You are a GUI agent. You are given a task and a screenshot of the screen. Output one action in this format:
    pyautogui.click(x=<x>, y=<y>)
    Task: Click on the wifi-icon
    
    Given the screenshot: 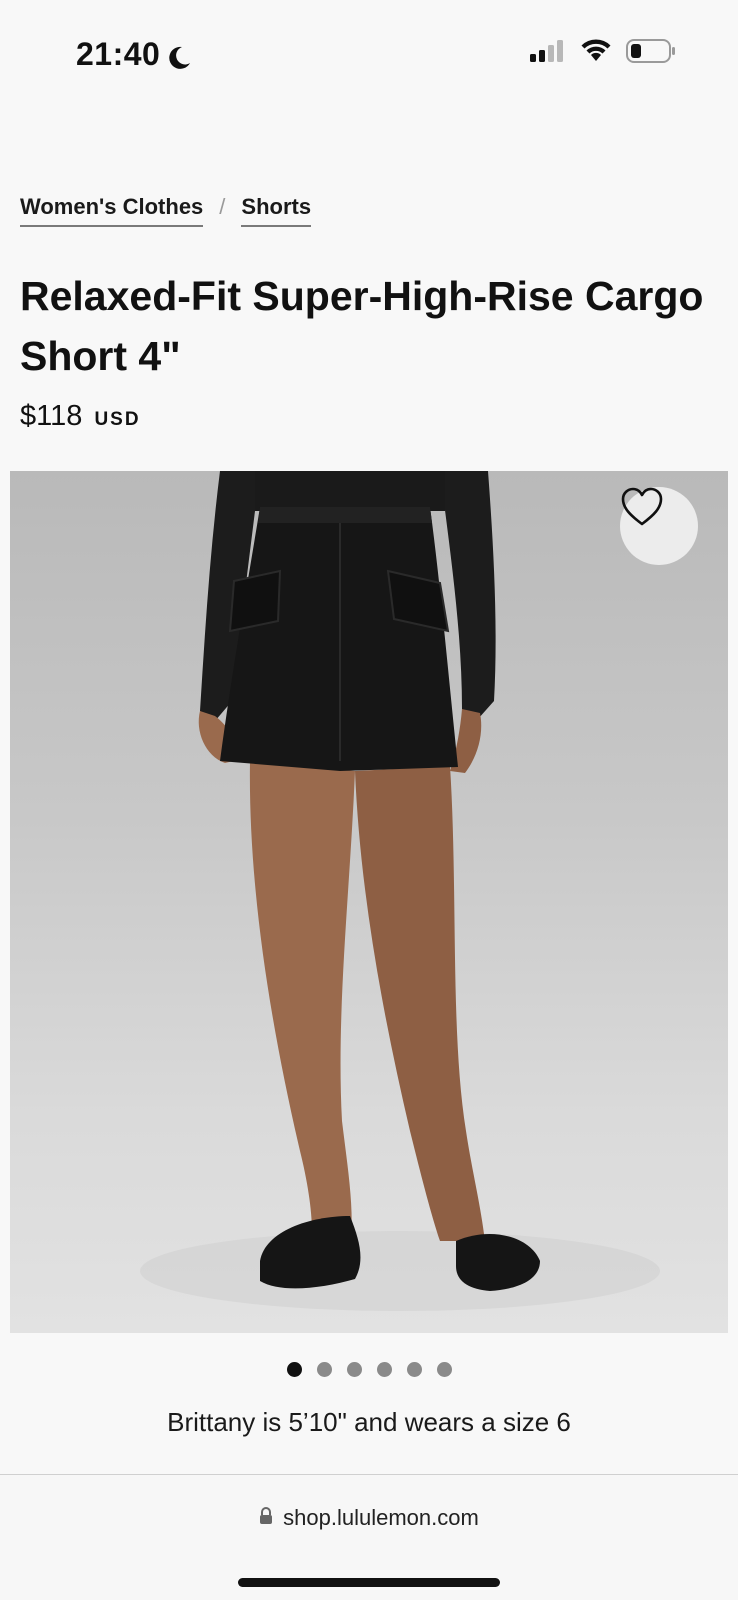 What is the action you would take?
    pyautogui.click(x=596, y=53)
    